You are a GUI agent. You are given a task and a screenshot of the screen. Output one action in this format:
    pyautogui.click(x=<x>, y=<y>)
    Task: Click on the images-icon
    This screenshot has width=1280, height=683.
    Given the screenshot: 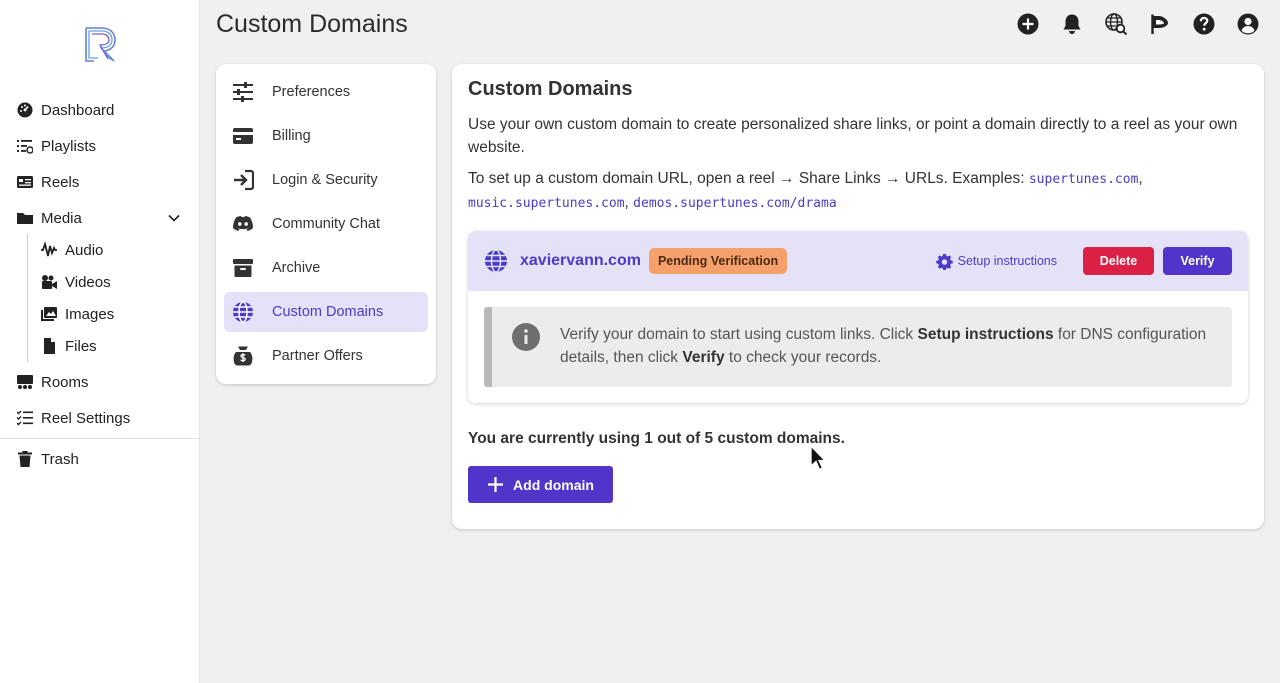 What is the action you would take?
    pyautogui.click(x=49, y=314)
    